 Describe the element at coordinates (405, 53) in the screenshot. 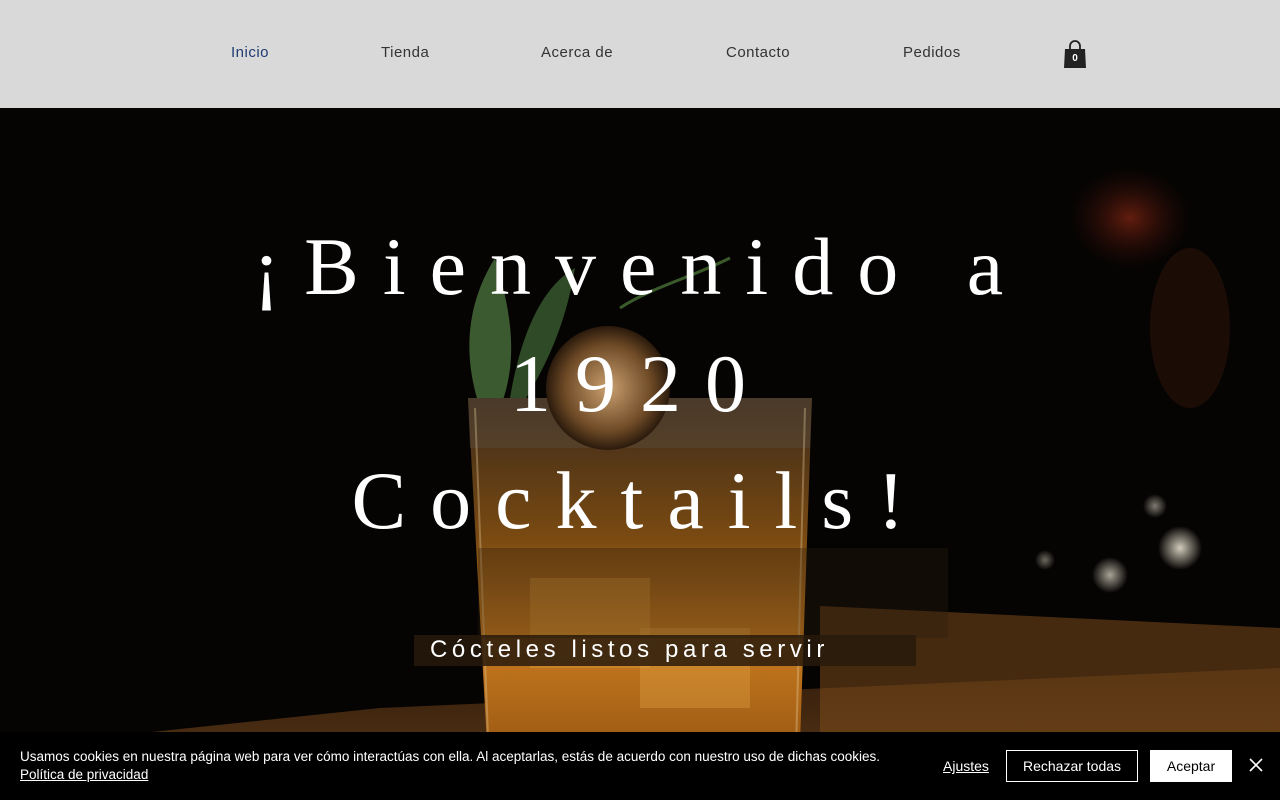

I see `nav-item-tienda: Tienda` at that location.